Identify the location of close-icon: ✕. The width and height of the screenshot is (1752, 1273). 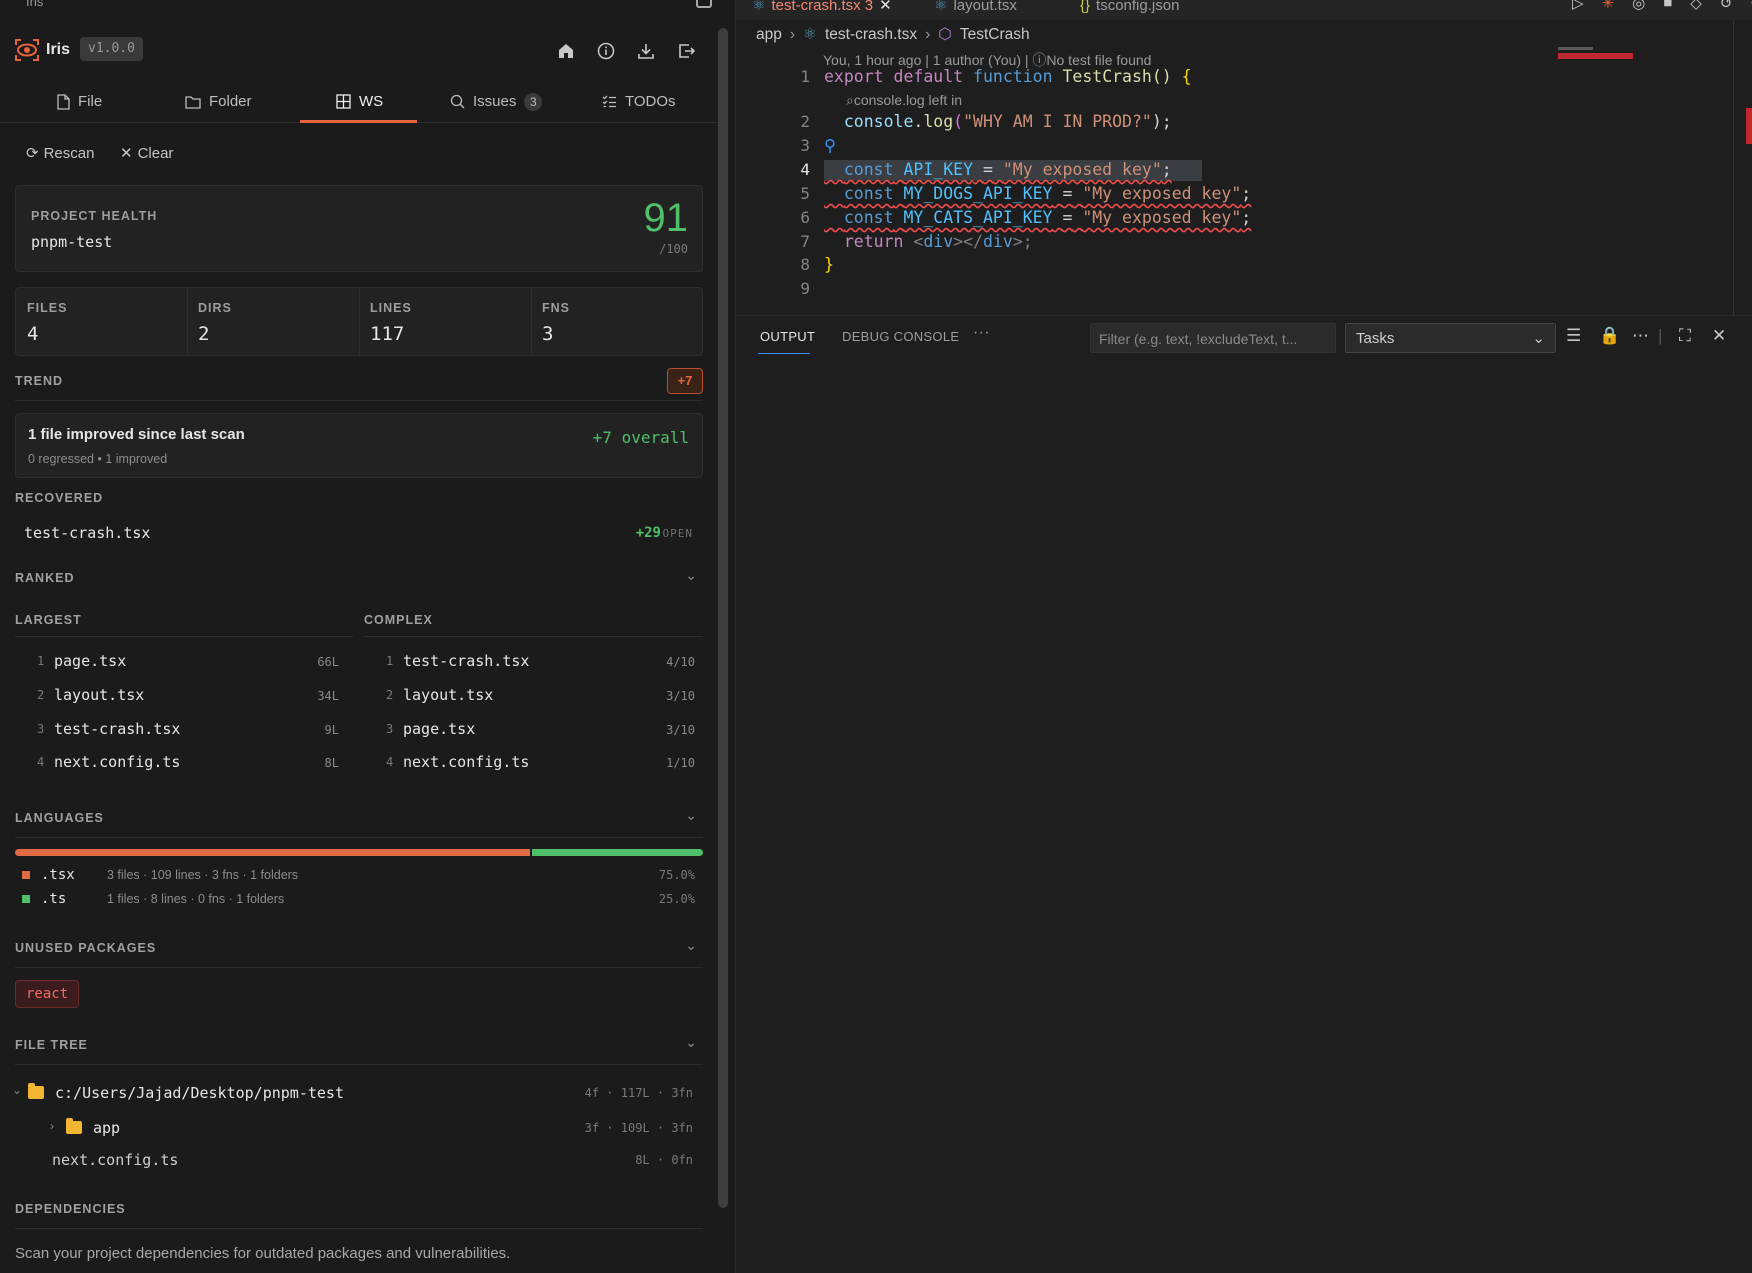
(126, 153).